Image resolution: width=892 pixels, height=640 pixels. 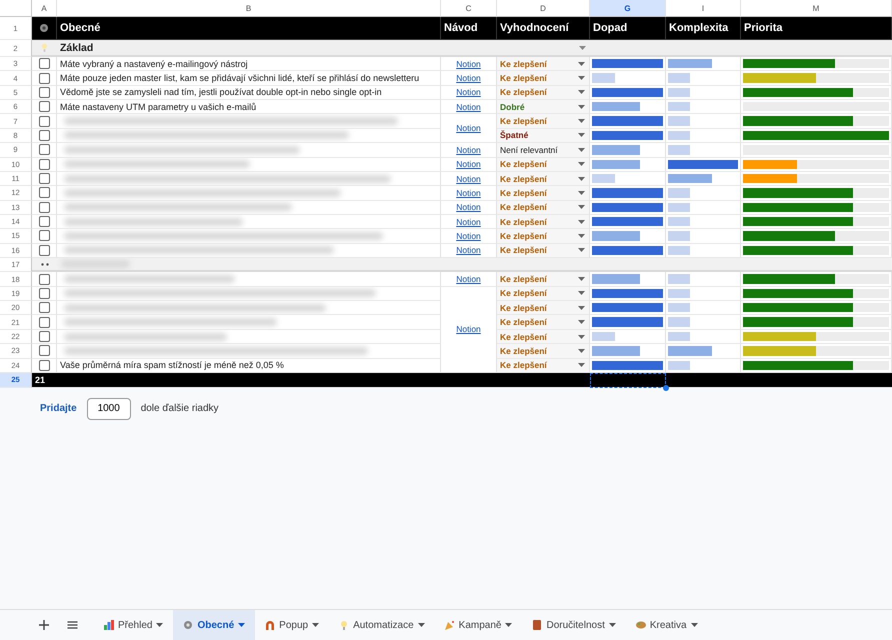 What do you see at coordinates (703, 8) in the screenshot?
I see `column-header: I` at bounding box center [703, 8].